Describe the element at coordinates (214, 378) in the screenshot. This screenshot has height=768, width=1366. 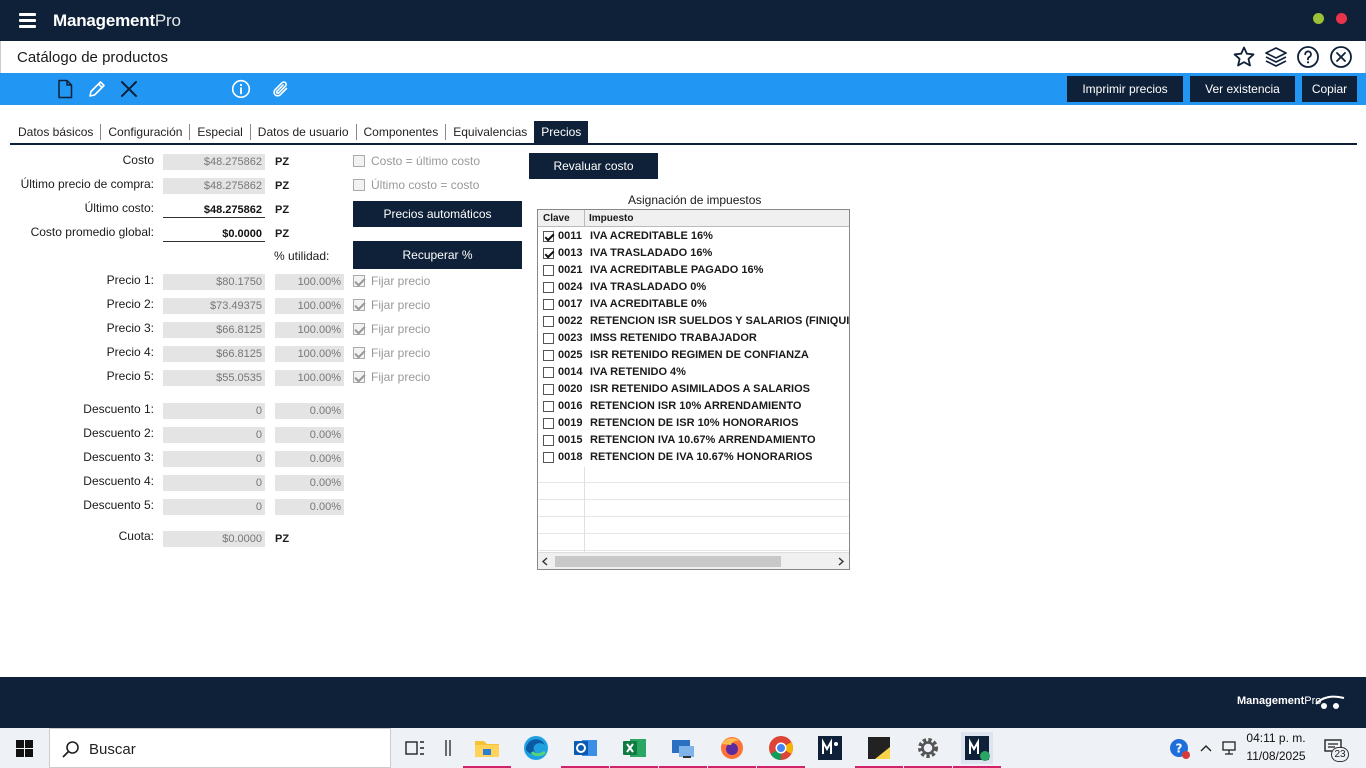
I see `price-field: $55.0535` at that location.